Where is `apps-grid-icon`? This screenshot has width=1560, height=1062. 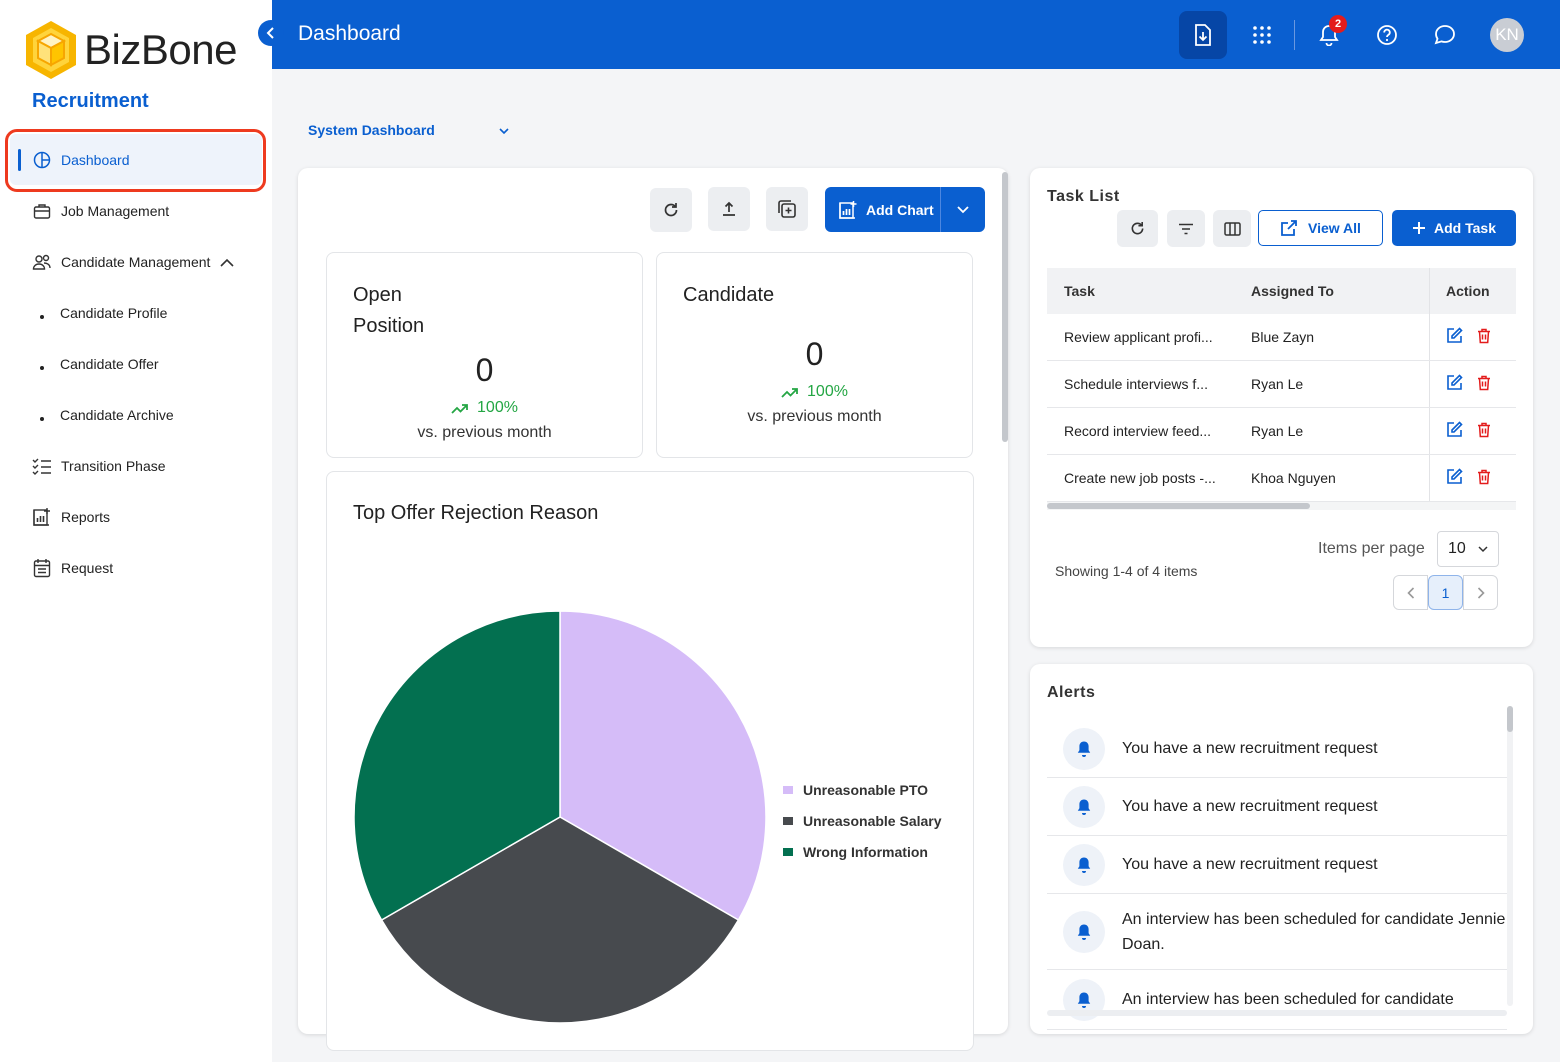
apps-grid-icon is located at coordinates (1262, 35).